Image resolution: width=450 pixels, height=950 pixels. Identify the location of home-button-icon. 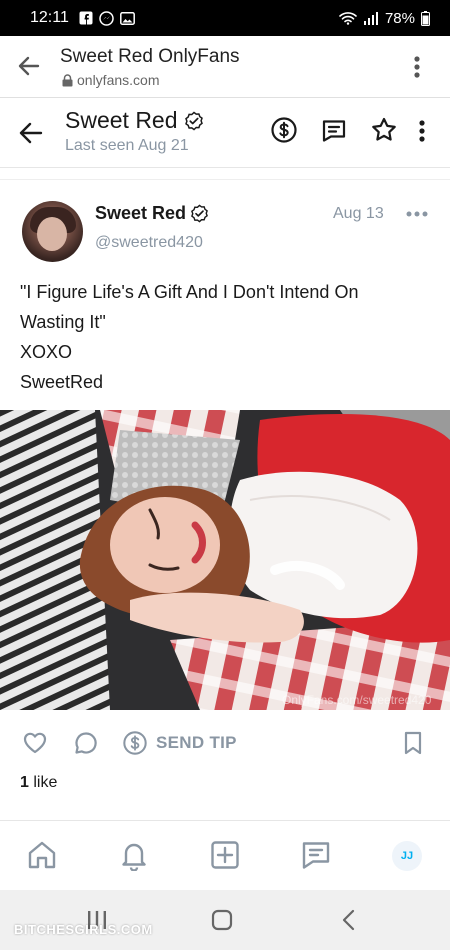
(222, 920).